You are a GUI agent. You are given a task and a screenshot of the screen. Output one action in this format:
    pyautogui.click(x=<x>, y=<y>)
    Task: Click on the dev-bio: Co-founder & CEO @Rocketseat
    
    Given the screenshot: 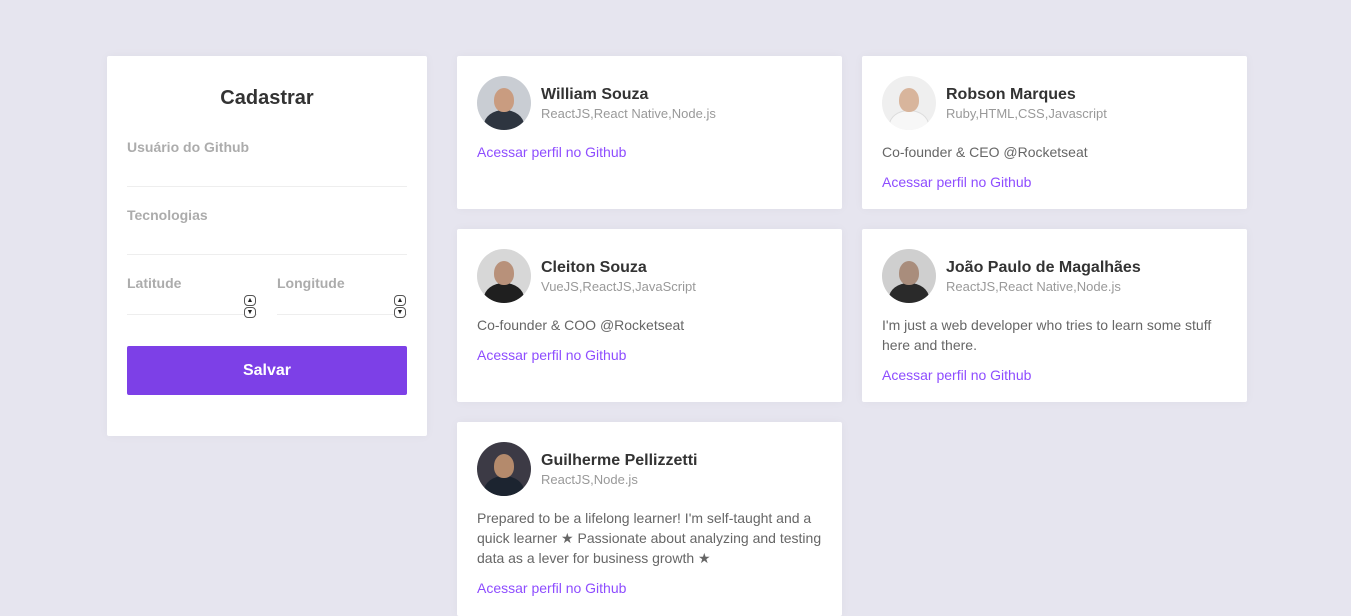 What is the action you would take?
    pyautogui.click(x=985, y=152)
    